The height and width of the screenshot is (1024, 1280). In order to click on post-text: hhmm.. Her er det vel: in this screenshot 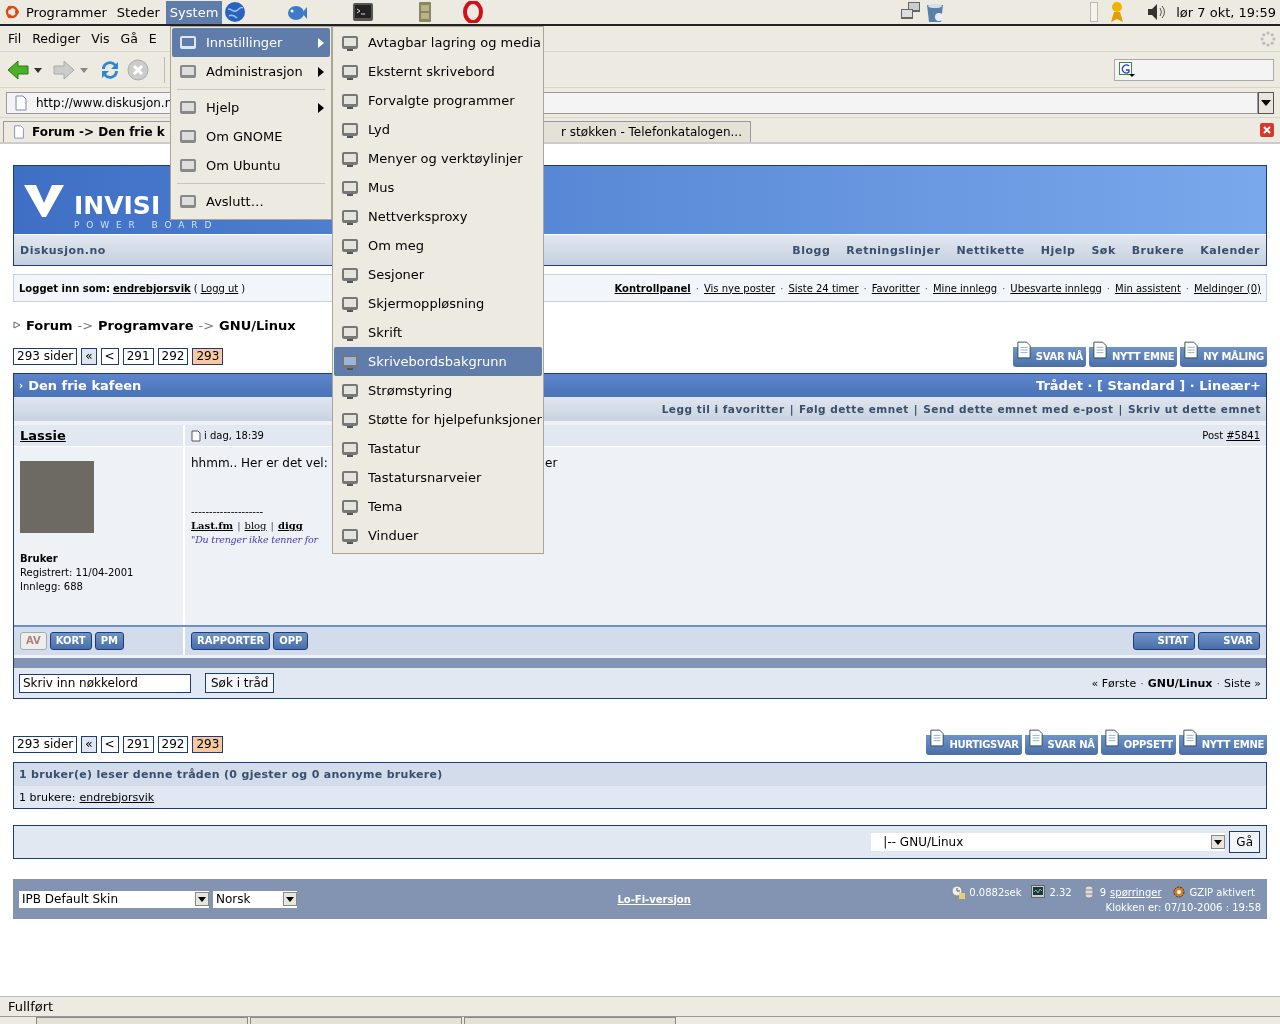, I will do `click(260, 463)`.